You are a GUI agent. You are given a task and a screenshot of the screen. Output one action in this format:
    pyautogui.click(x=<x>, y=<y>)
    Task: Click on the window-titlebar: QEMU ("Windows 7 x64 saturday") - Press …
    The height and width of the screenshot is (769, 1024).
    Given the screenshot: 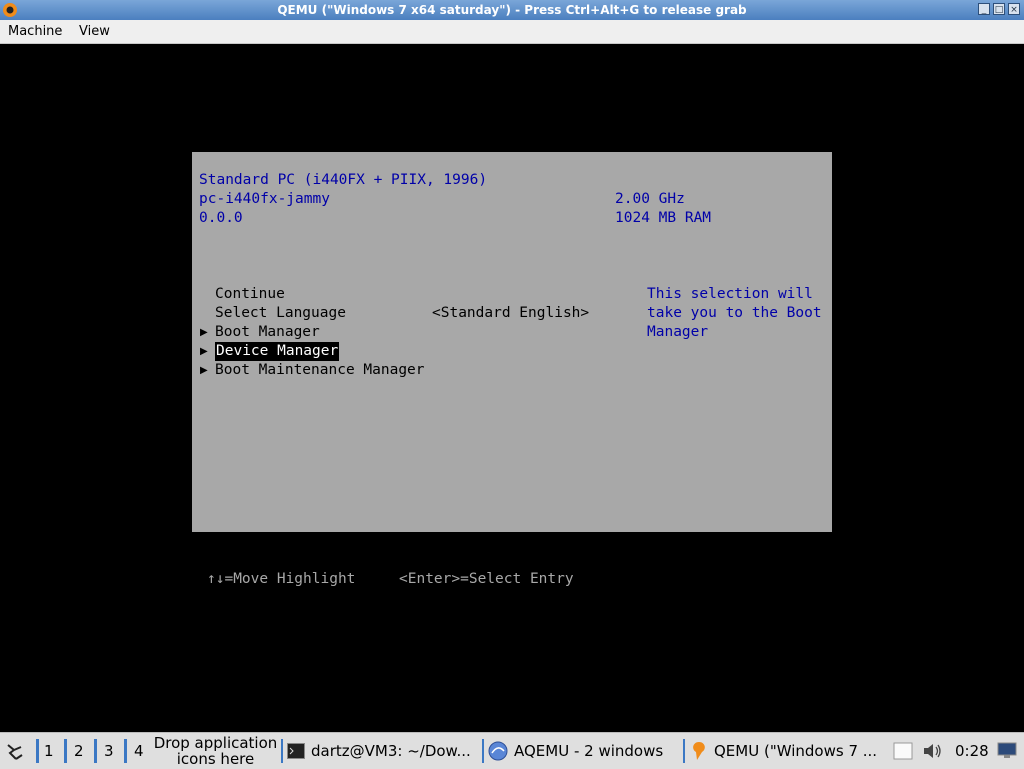 What is the action you would take?
    pyautogui.click(x=512, y=10)
    